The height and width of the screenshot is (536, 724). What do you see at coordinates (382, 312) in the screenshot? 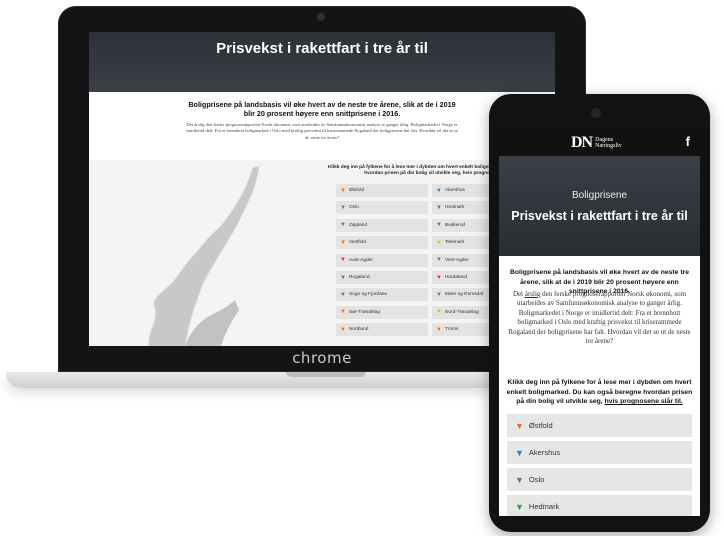
I see `county-button: ▼ Sør-Trøndelag` at bounding box center [382, 312].